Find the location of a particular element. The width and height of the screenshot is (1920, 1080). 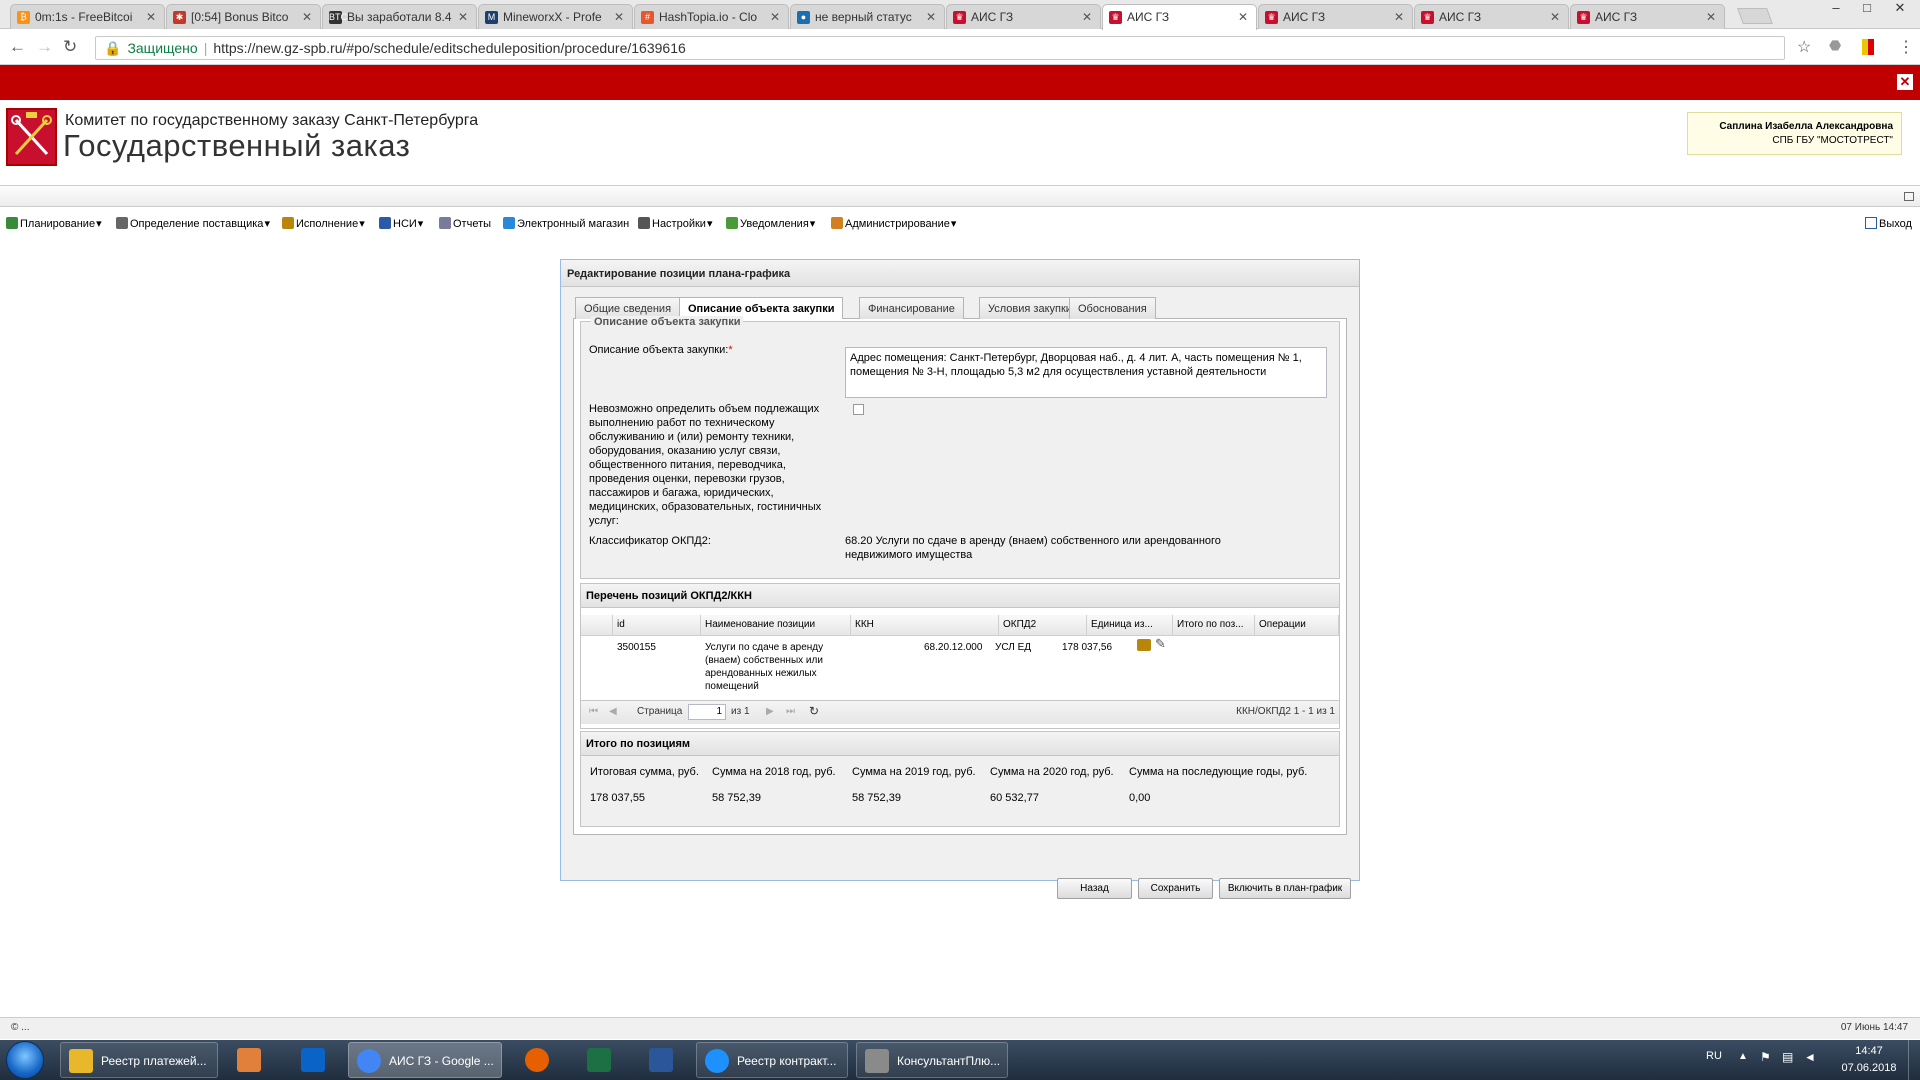

back-arrow-icon: ← is located at coordinates (17, 47).